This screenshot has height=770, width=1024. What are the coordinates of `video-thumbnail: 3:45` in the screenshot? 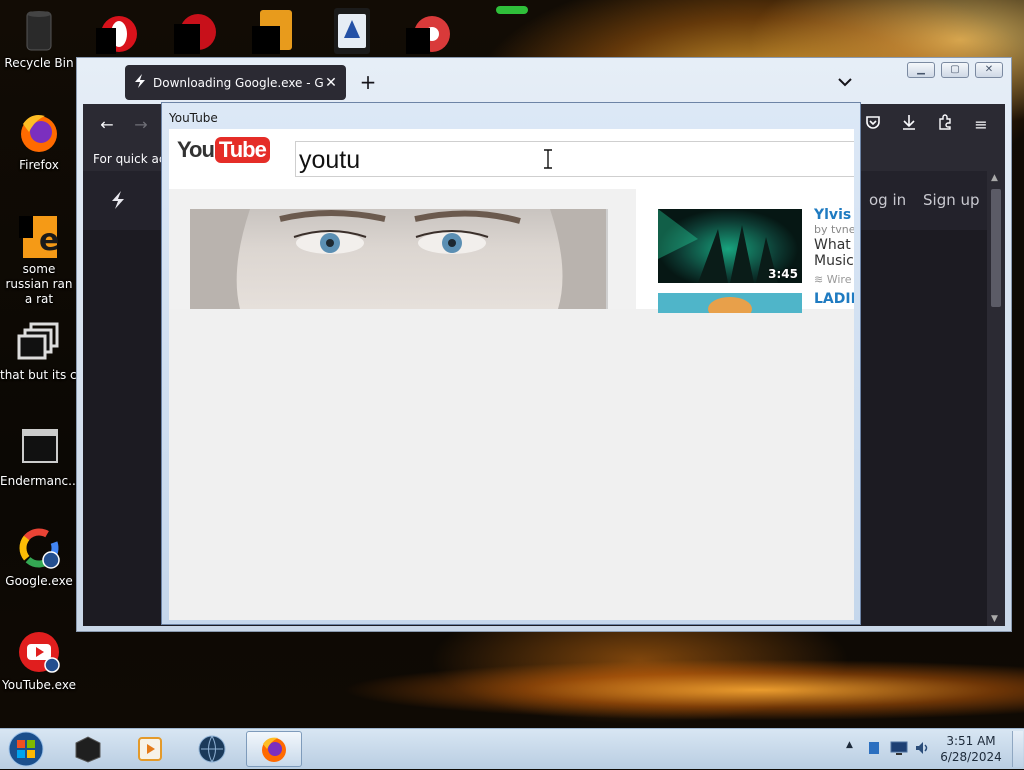 It's located at (730, 246).